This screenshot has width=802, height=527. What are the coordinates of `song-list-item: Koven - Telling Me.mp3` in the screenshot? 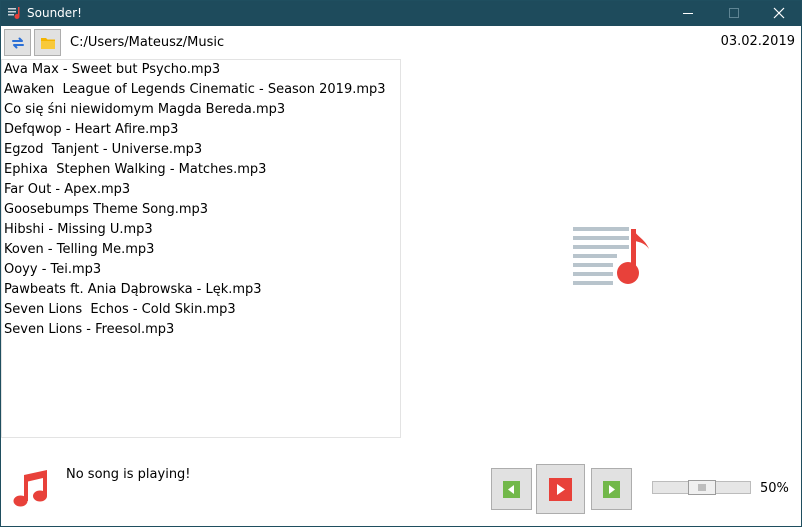 It's located at (201, 250).